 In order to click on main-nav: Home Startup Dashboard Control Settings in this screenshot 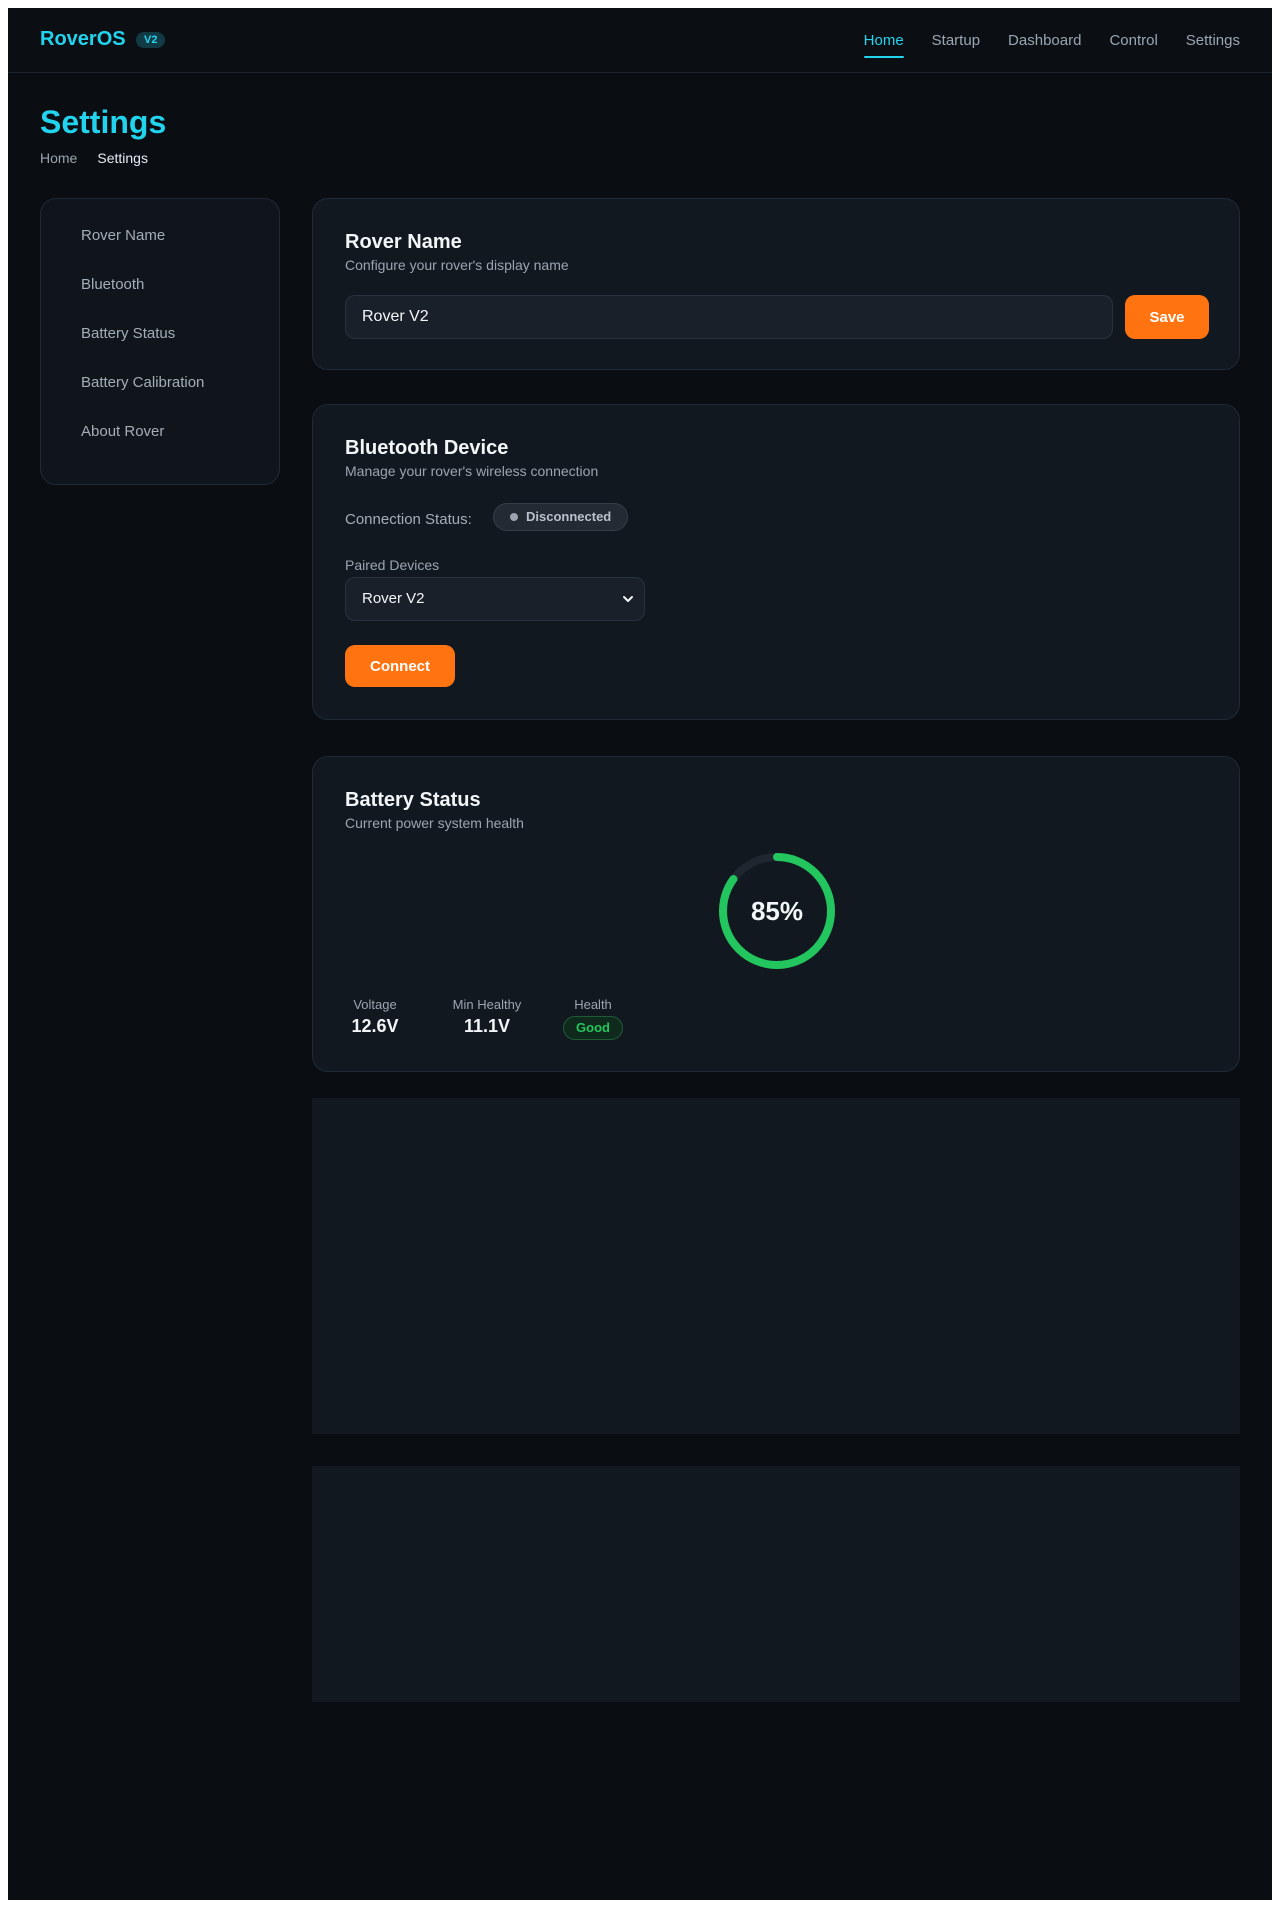, I will do `click(1051, 45)`.